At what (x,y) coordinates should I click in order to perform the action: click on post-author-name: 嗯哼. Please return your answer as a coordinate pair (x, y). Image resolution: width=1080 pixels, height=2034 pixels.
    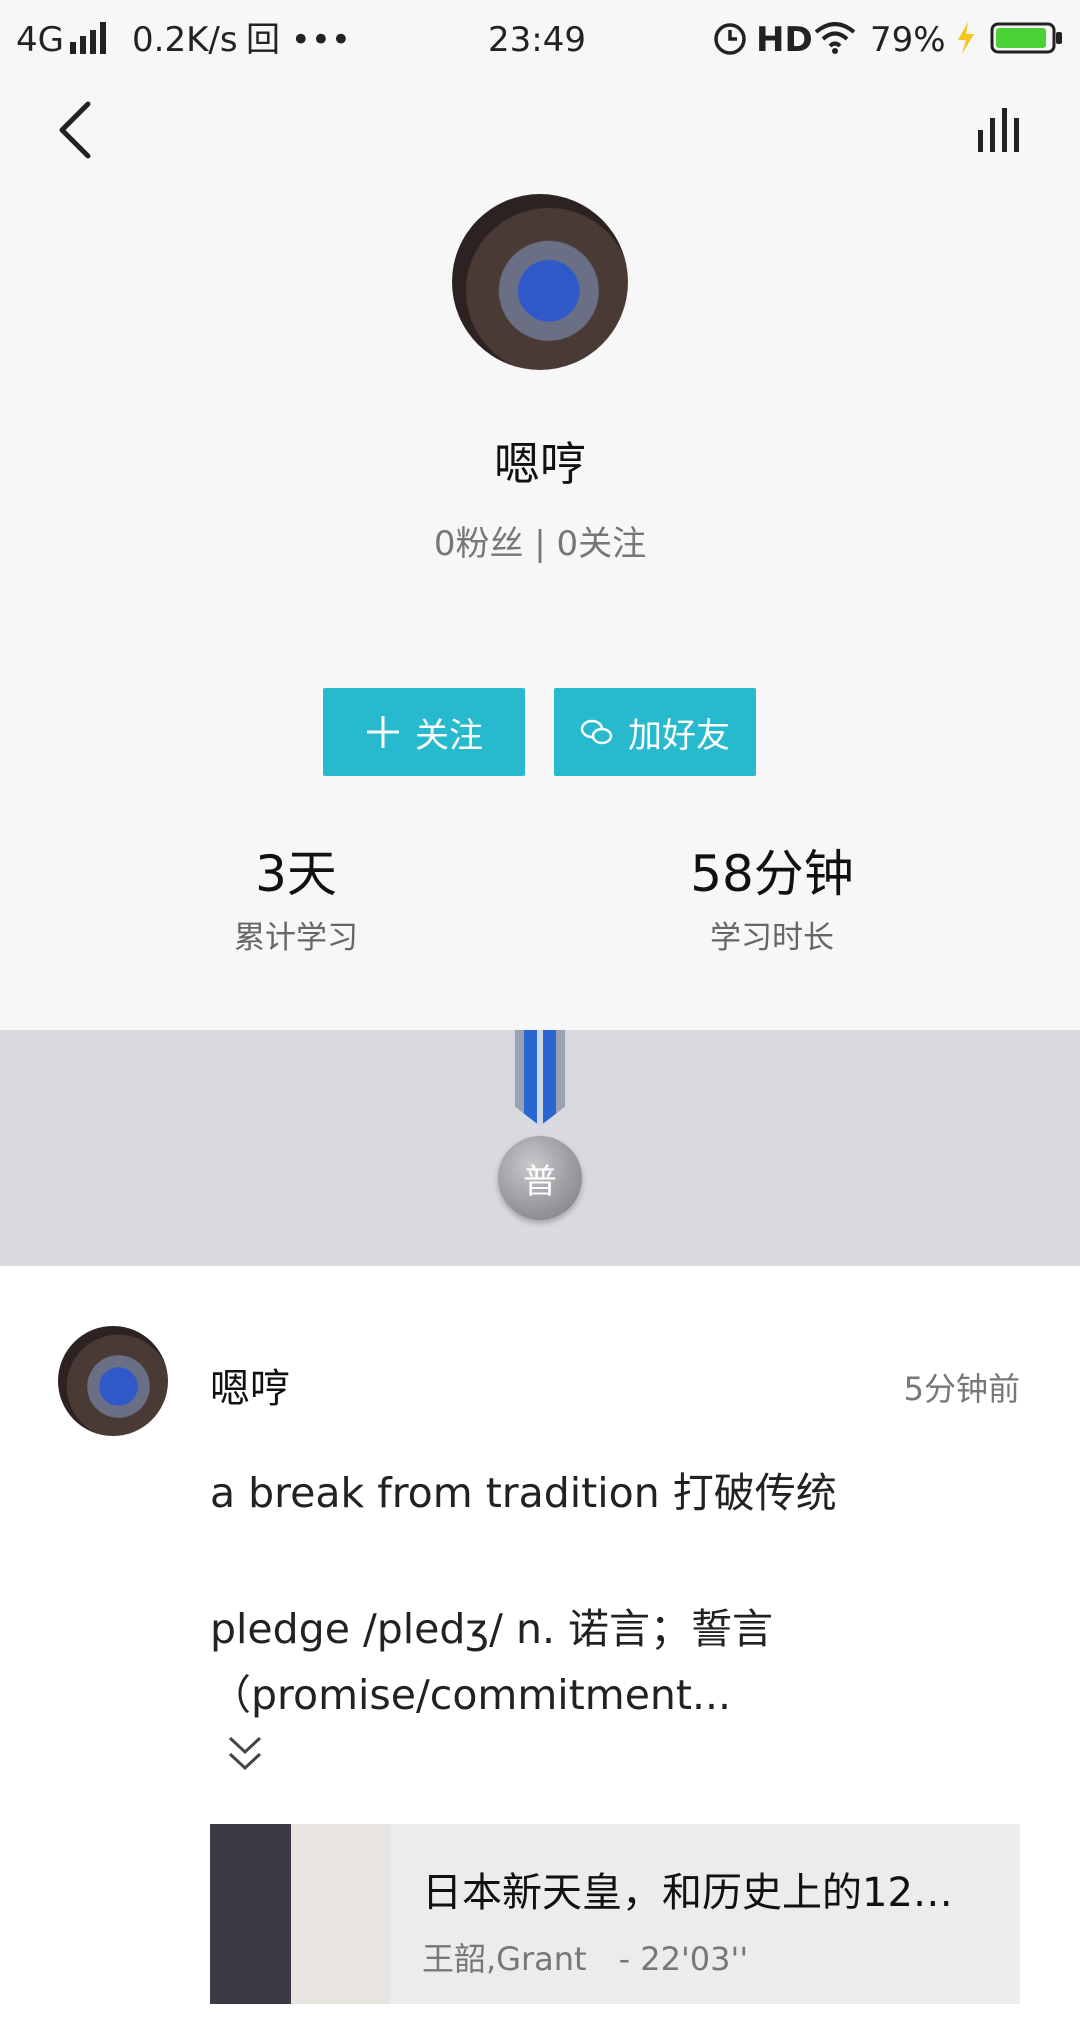
    Looking at the image, I should click on (250, 1385).